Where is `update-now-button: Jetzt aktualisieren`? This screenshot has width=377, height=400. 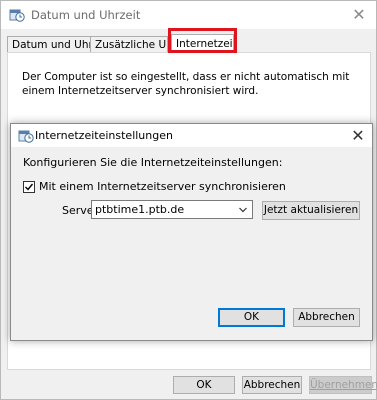 update-now-button: Jetzt aktualisieren is located at coordinates (311, 210).